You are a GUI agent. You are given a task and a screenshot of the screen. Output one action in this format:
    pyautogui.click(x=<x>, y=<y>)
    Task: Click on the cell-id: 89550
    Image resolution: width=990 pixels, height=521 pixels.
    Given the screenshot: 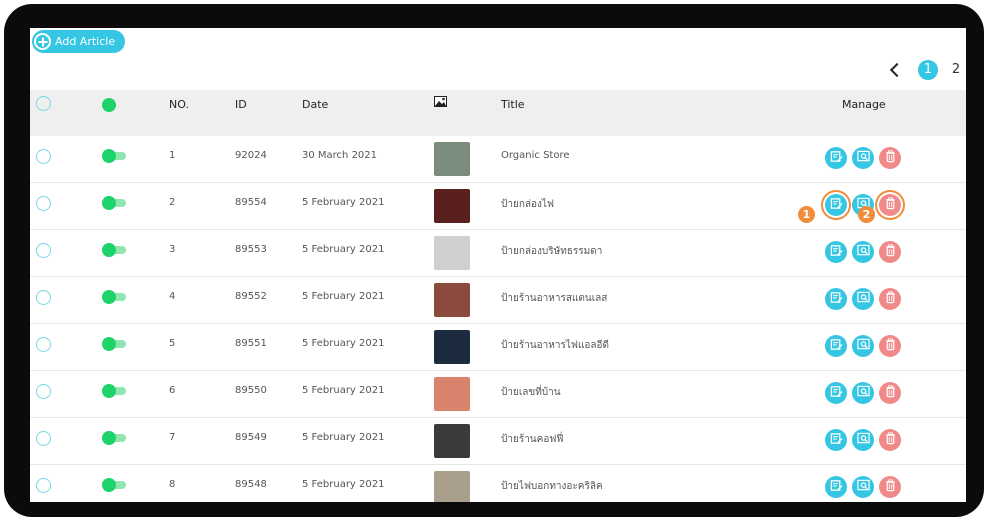 What is the action you would take?
    pyautogui.click(x=251, y=390)
    